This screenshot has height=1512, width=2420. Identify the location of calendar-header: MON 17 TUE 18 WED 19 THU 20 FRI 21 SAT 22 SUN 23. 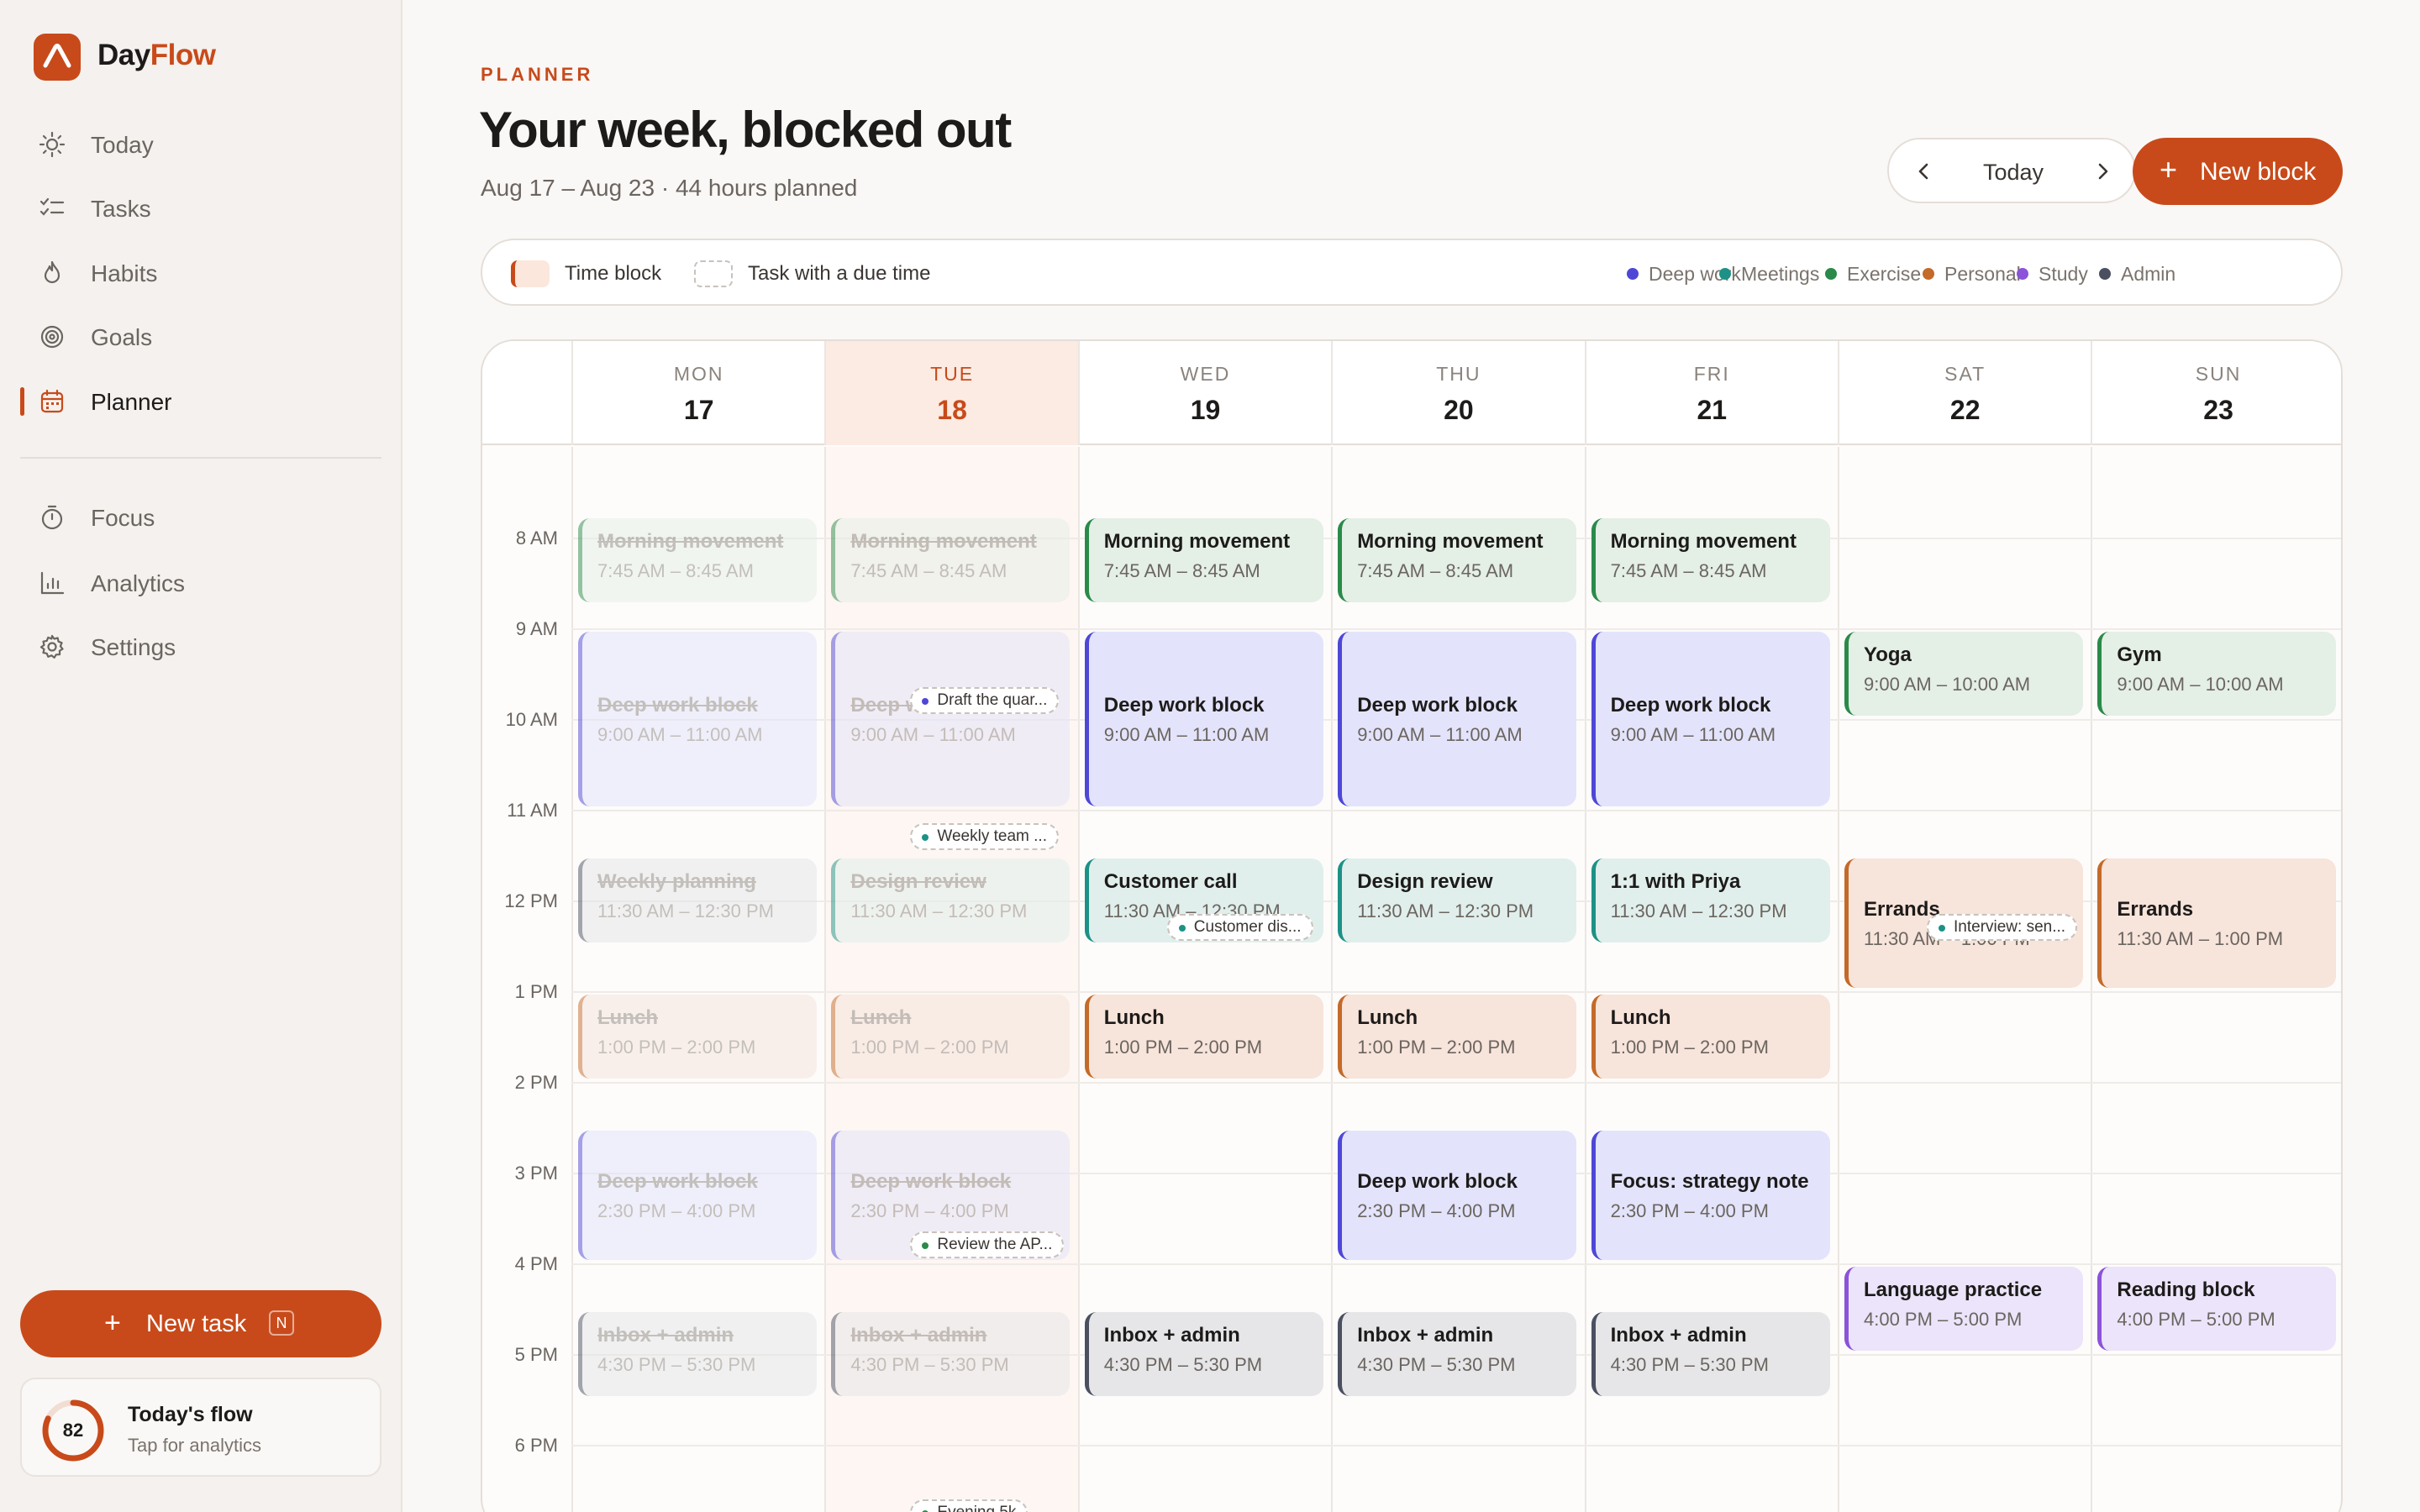
(1411, 393).